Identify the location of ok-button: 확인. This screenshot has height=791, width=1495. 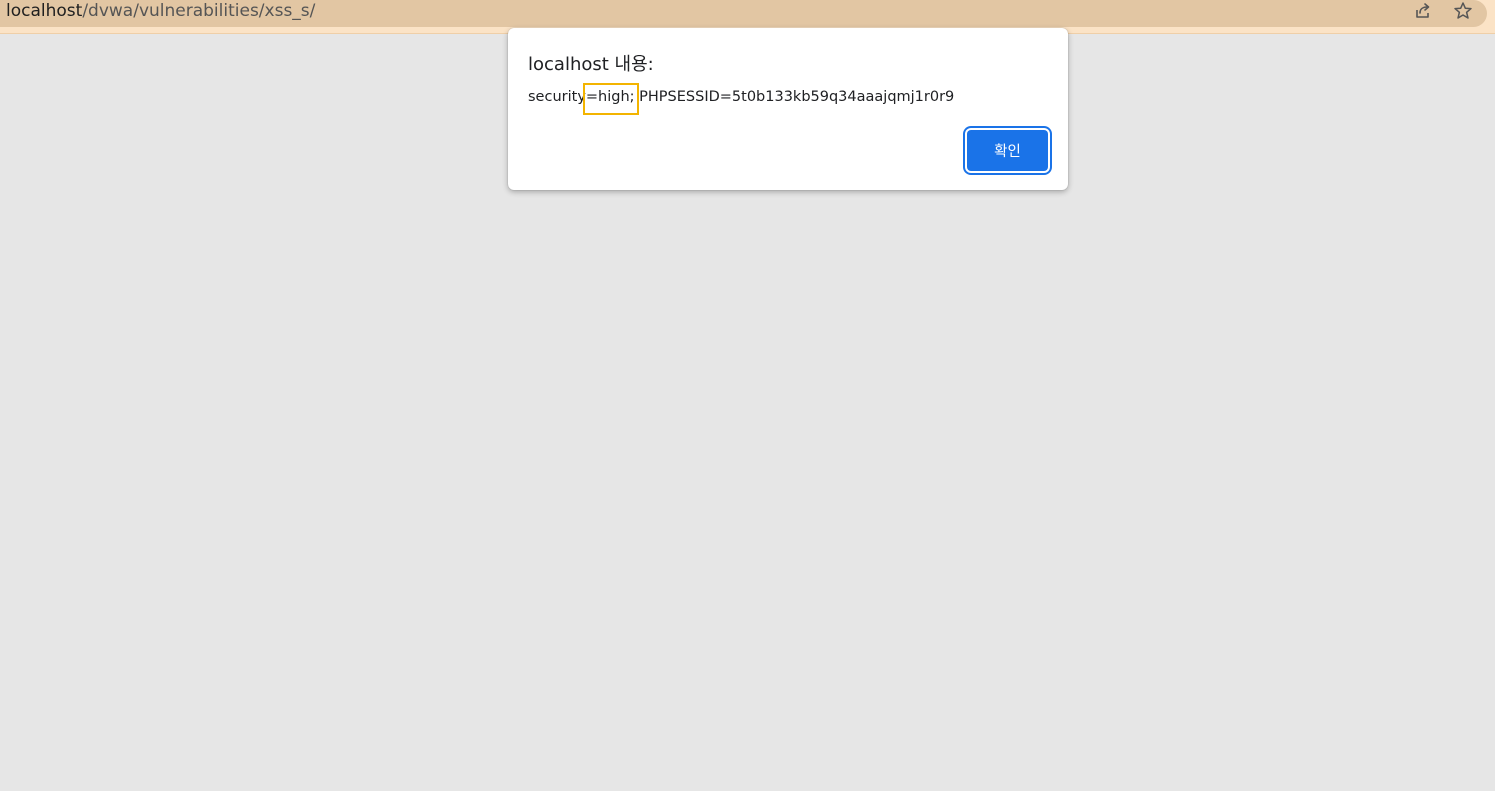
(1007, 150).